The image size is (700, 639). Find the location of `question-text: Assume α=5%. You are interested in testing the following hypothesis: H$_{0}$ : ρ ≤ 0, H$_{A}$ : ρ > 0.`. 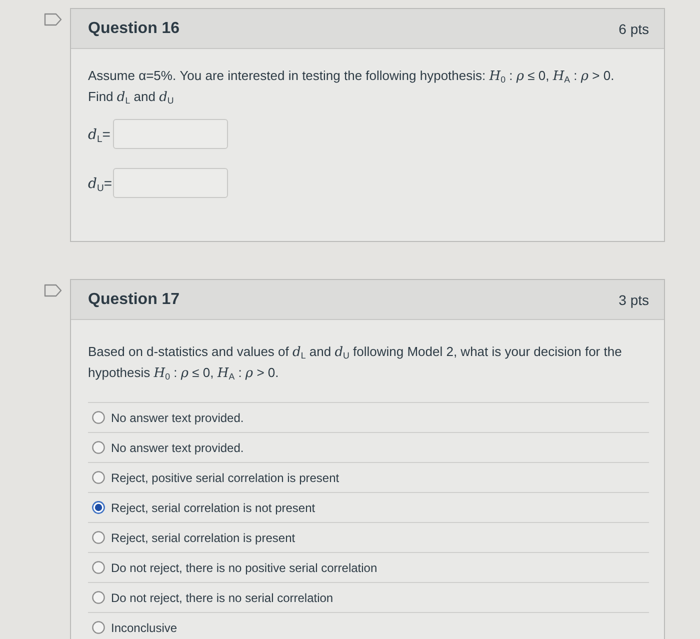

question-text: Assume α=5%. You are interested in testing the following hypothesis: H$_{0}$ : ρ ≤ 0, H$_{A}$ : ρ > 0. is located at coordinates (352, 77).